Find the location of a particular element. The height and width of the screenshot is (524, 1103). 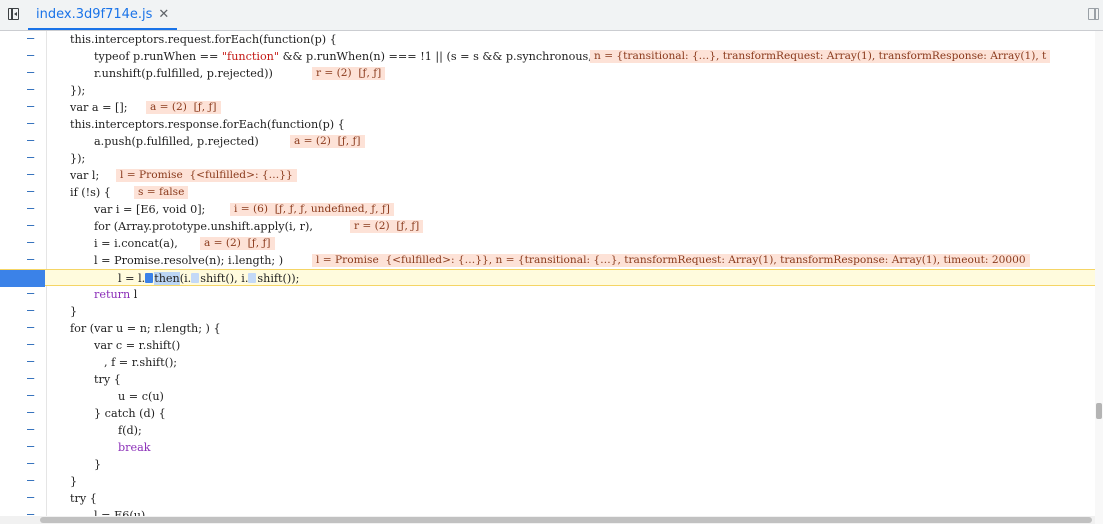

code-text: } catch (d) { is located at coordinates (130, 413).